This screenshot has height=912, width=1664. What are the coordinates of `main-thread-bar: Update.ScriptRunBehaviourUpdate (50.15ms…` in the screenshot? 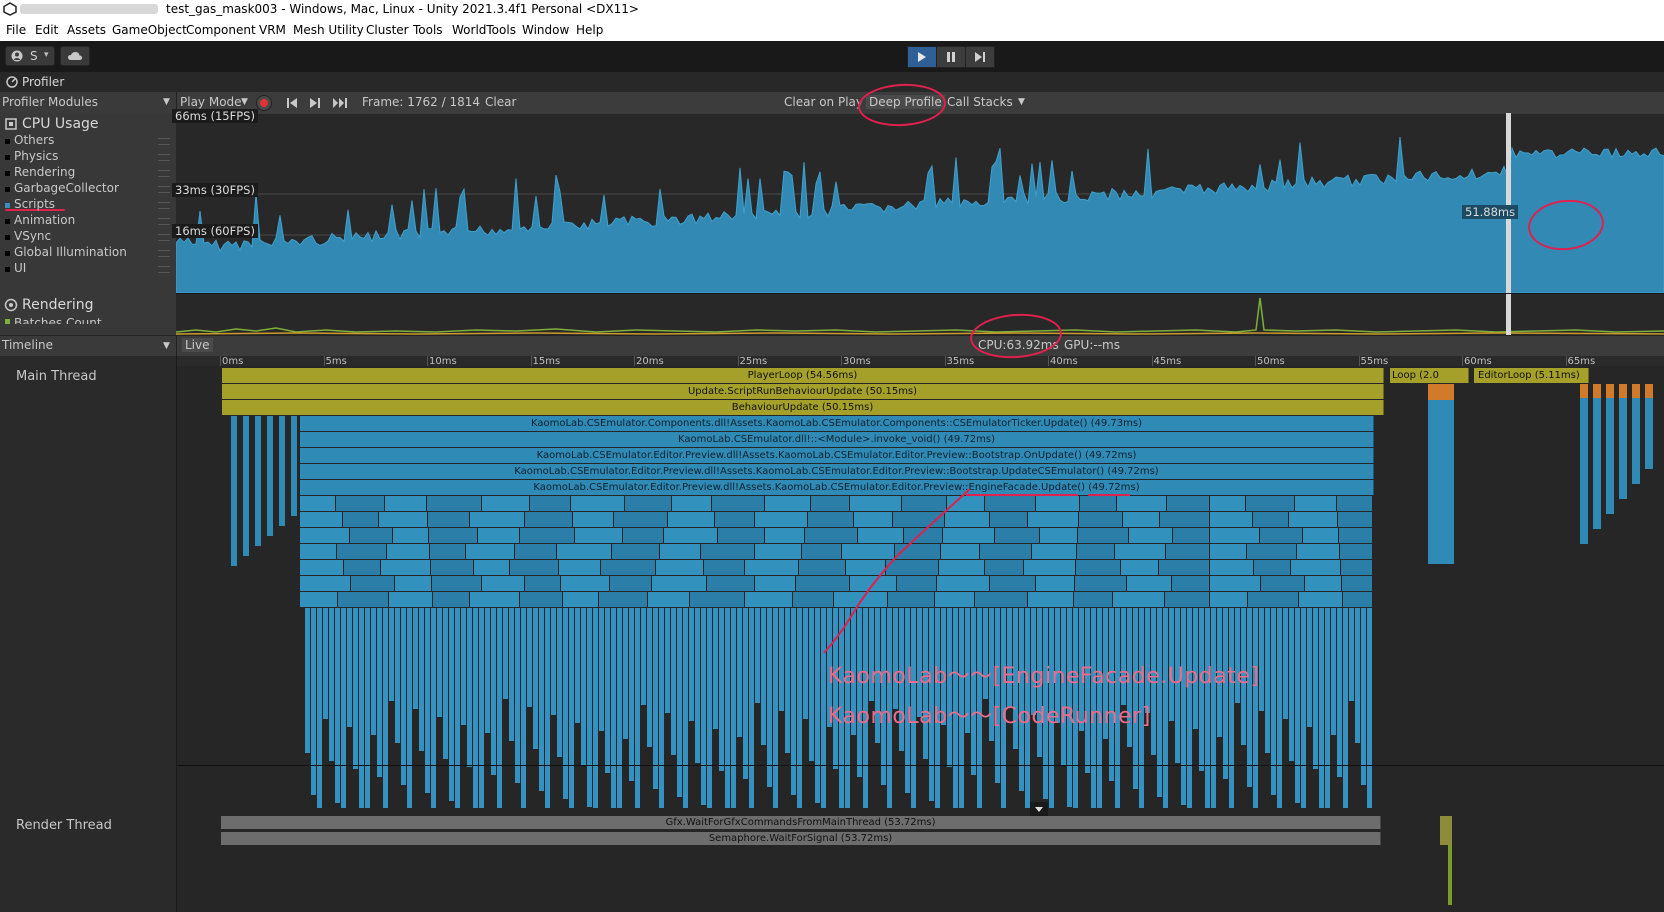 It's located at (803, 391).